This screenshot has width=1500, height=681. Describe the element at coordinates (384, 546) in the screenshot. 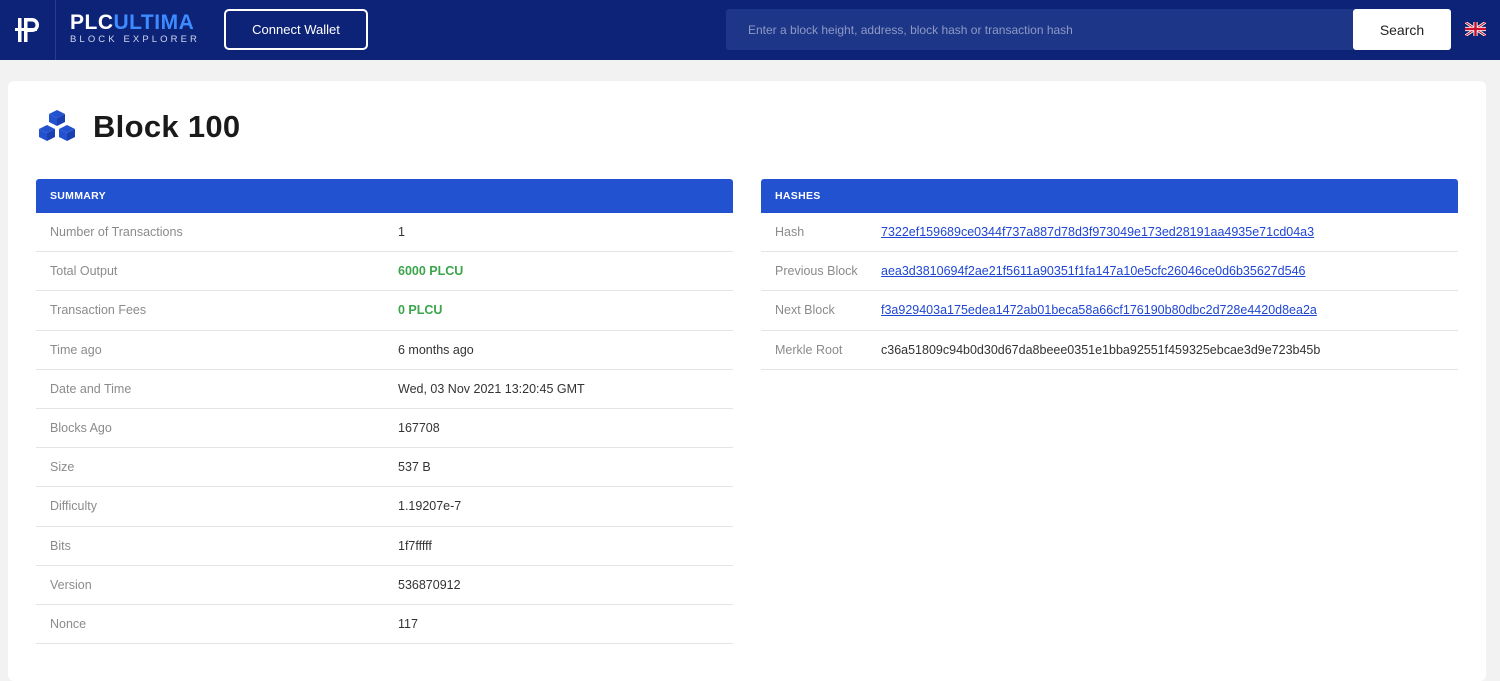

I see `summary-row-bits: Bits 1f7fffff` at that location.